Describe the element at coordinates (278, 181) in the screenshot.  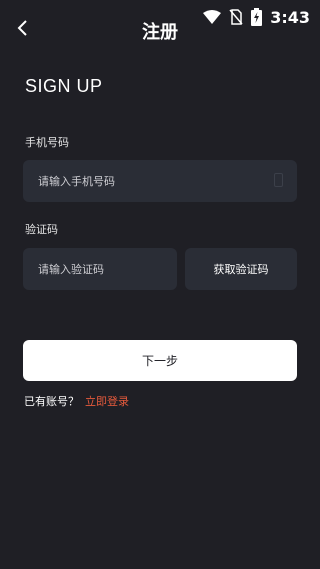
I see `phone-icon` at that location.